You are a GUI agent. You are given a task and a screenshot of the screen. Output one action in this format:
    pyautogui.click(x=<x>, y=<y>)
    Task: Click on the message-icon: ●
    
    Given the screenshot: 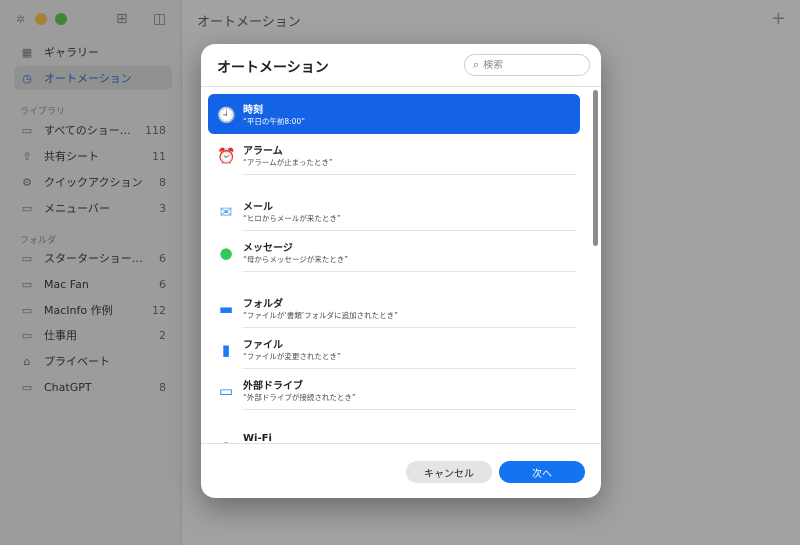 What is the action you would take?
    pyautogui.click(x=226, y=253)
    